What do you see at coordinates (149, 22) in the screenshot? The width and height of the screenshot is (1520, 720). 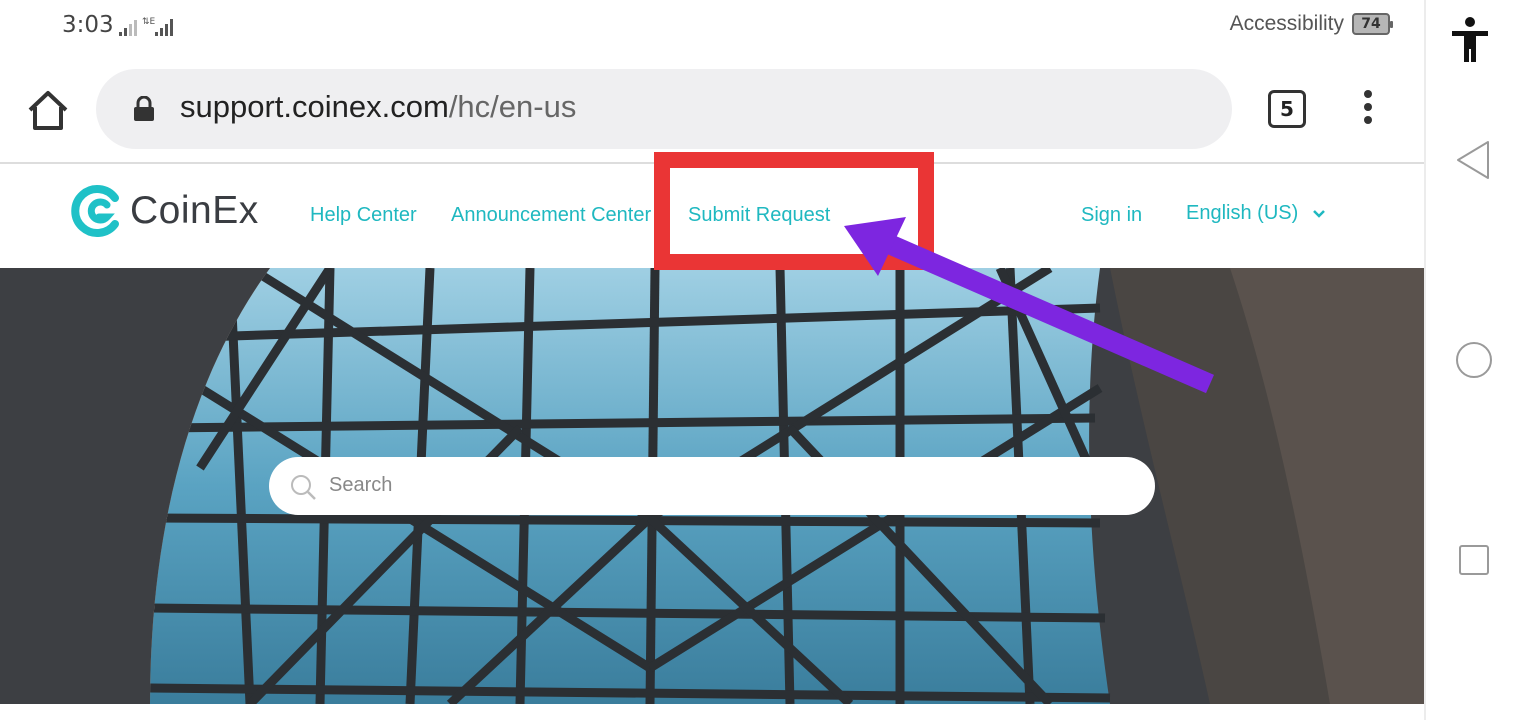 I see `svg-text: ⇅E` at bounding box center [149, 22].